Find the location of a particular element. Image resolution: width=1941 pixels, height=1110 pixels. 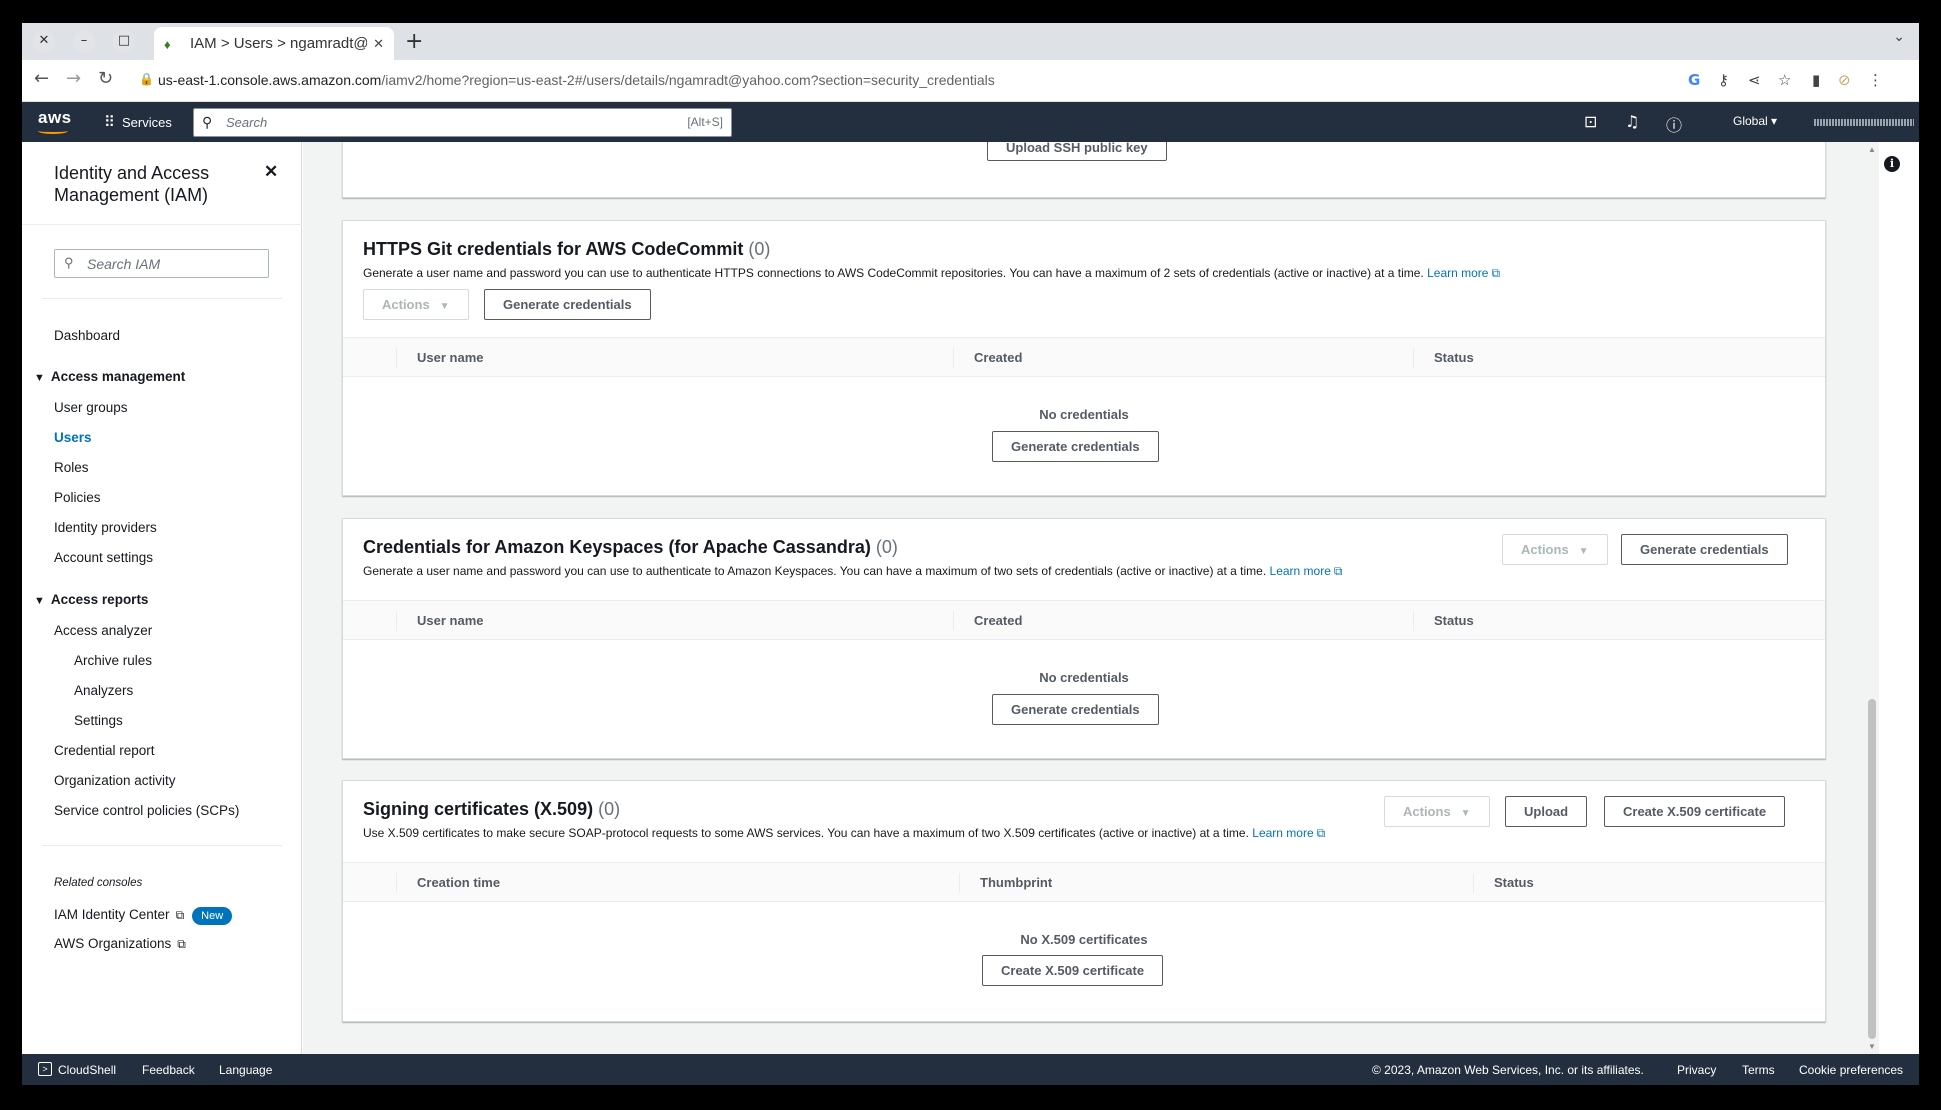

search-icon: ⚲ is located at coordinates (207, 122).